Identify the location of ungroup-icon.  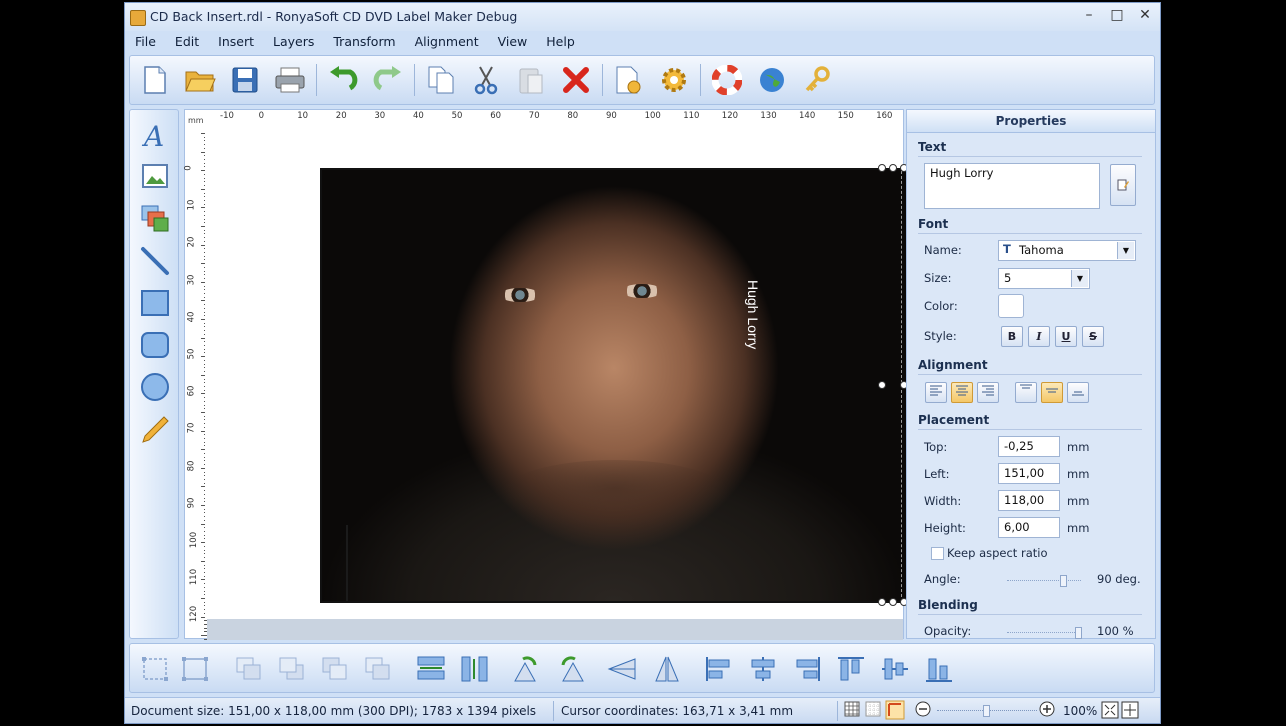
(195, 669).